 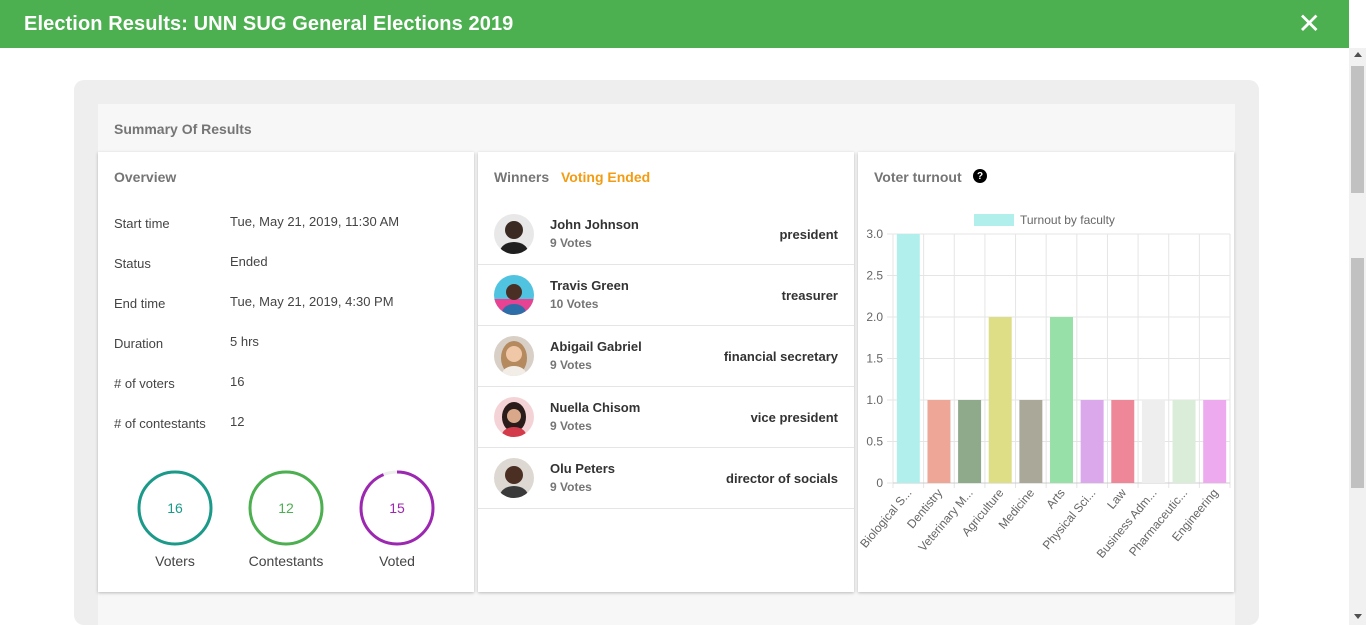 I want to click on status-label: Status, so click(x=132, y=263).